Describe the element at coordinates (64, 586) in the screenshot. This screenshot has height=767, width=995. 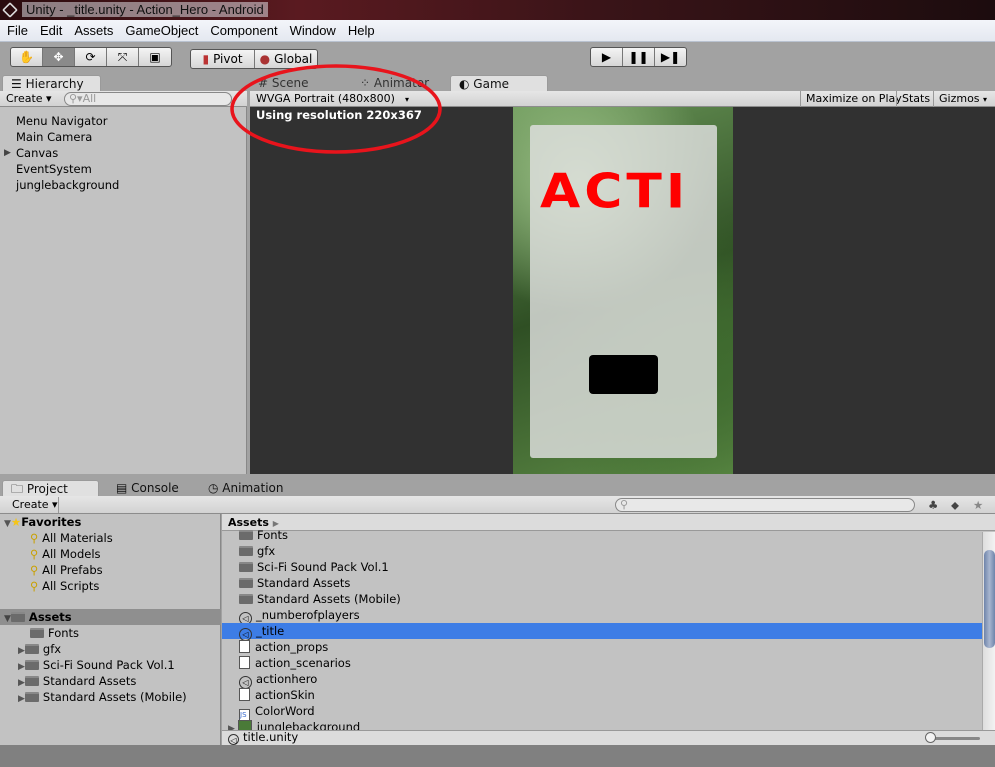
I see `favorite-item: ⚲ All Scripts` at that location.